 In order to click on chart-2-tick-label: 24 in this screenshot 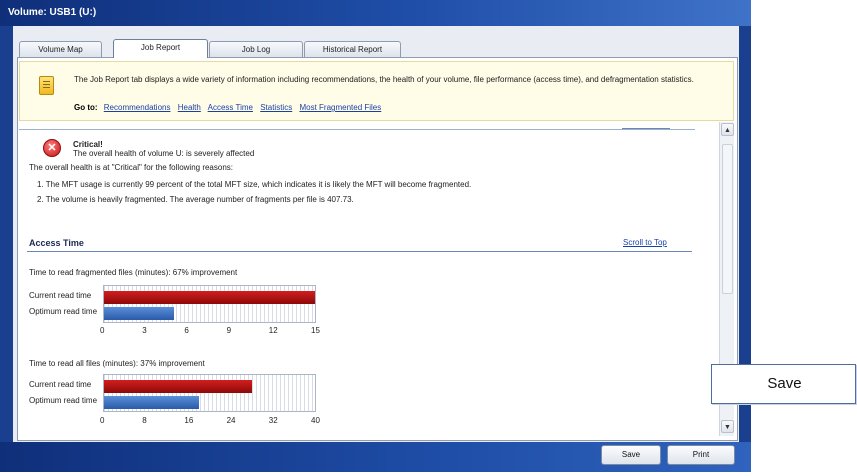, I will do `click(231, 420)`.